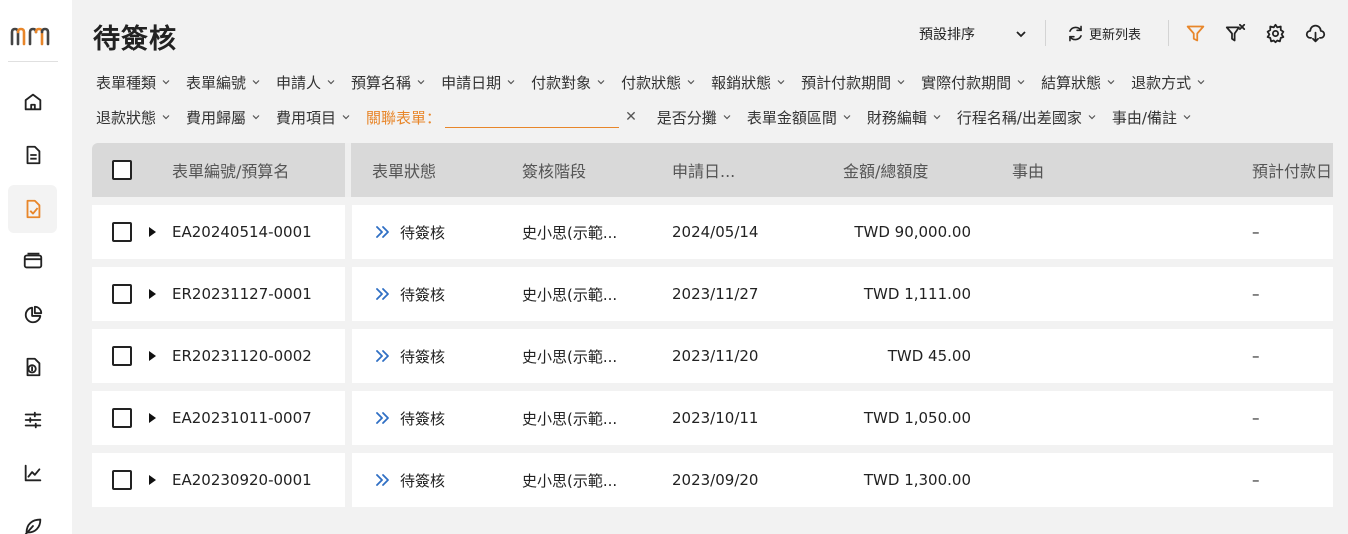 This screenshot has height=534, width=1348. What do you see at coordinates (32, 261) in the screenshot?
I see `sidebar-item-cards` at bounding box center [32, 261].